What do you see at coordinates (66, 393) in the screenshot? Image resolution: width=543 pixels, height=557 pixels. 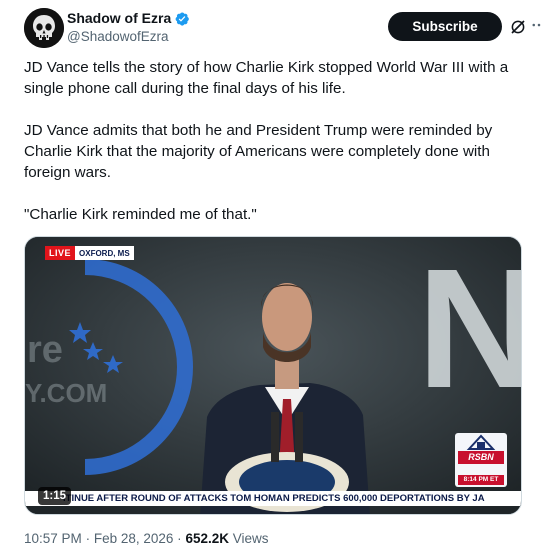 I see `backdrop-partial-text: Y.COM` at bounding box center [66, 393].